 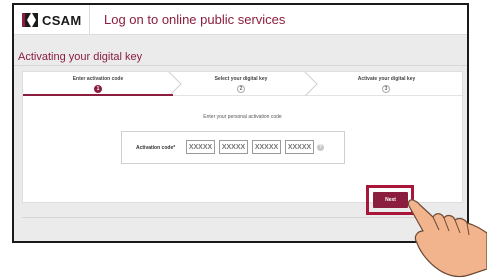 What do you see at coordinates (98, 89) in the screenshot?
I see `step-1-number: 1` at bounding box center [98, 89].